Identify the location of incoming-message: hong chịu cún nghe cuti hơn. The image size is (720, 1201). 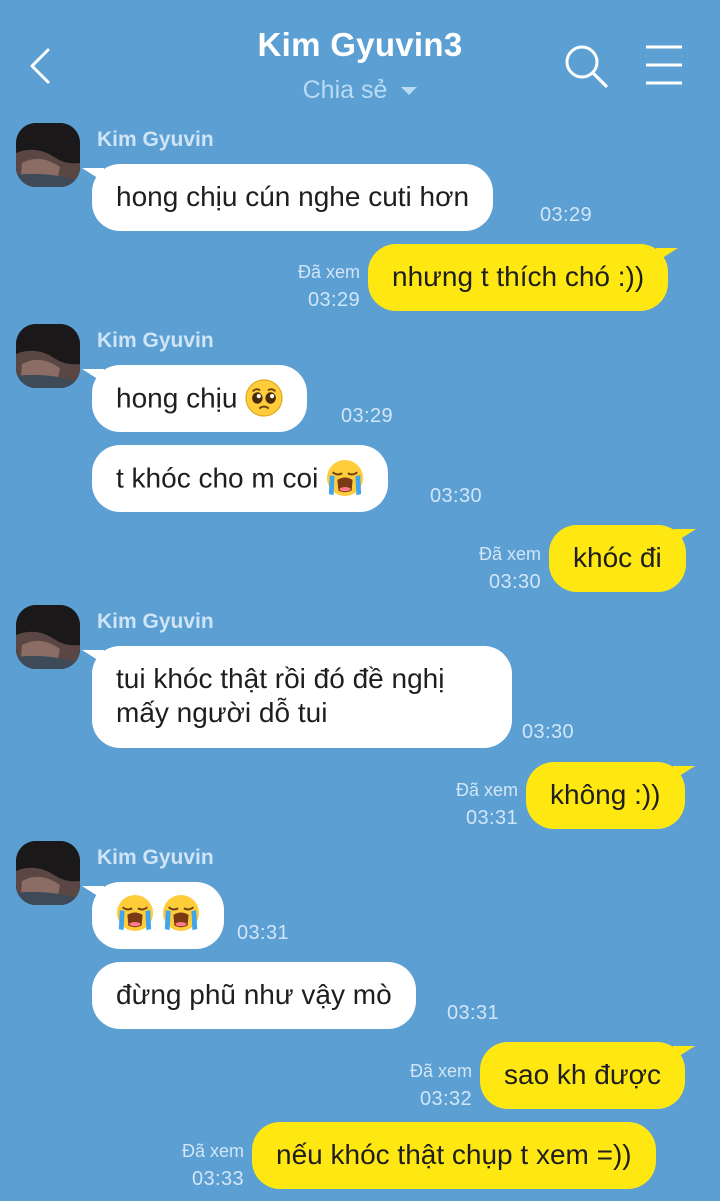
(287, 197).